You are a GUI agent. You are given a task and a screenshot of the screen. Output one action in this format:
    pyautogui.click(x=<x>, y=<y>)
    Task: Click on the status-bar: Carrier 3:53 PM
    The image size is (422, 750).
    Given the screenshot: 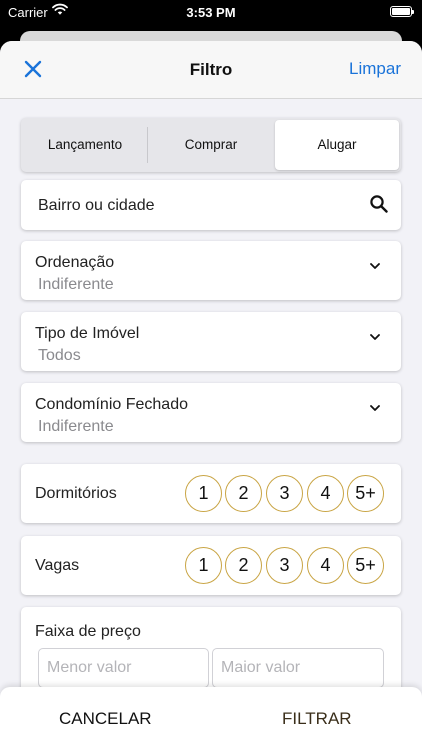 What is the action you would take?
    pyautogui.click(x=211, y=13)
    